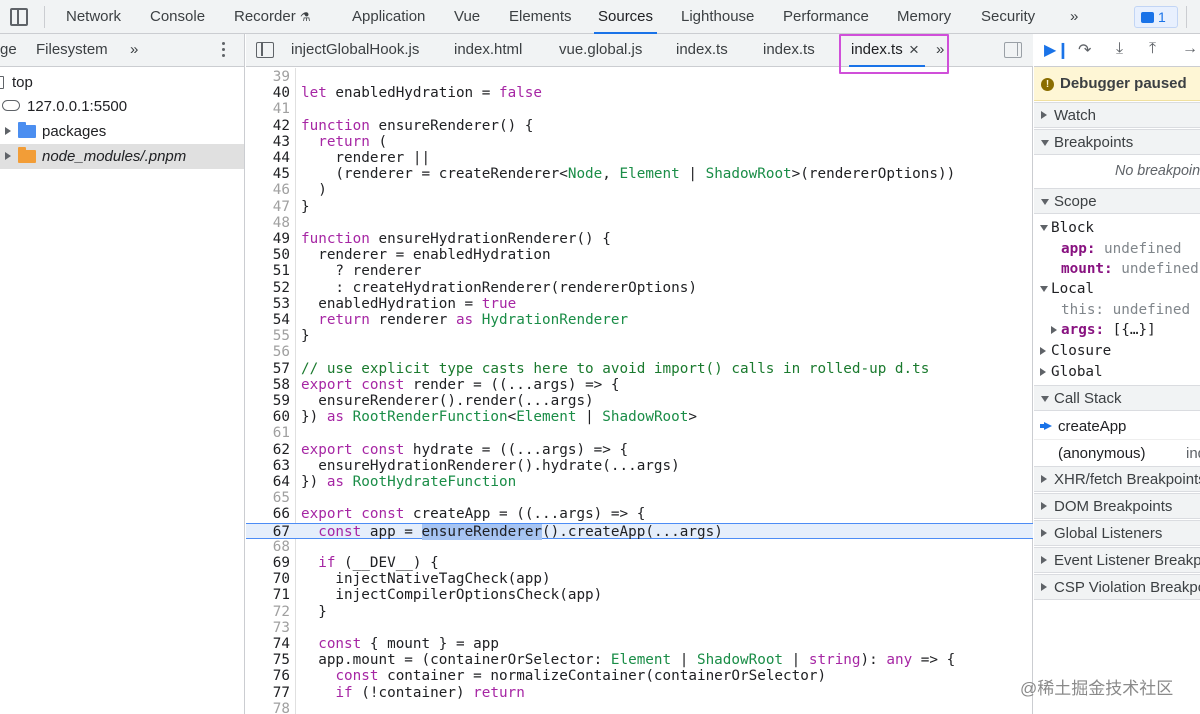 The width and height of the screenshot is (1200, 714). I want to click on more-tabs-chevron-icon: », so click(1074, 17).